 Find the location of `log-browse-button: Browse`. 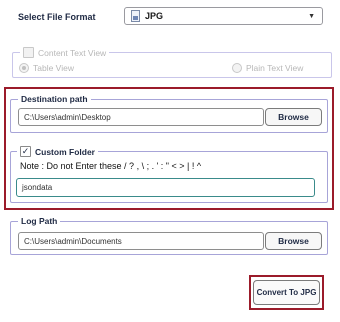

log-browse-button: Browse is located at coordinates (293, 241).